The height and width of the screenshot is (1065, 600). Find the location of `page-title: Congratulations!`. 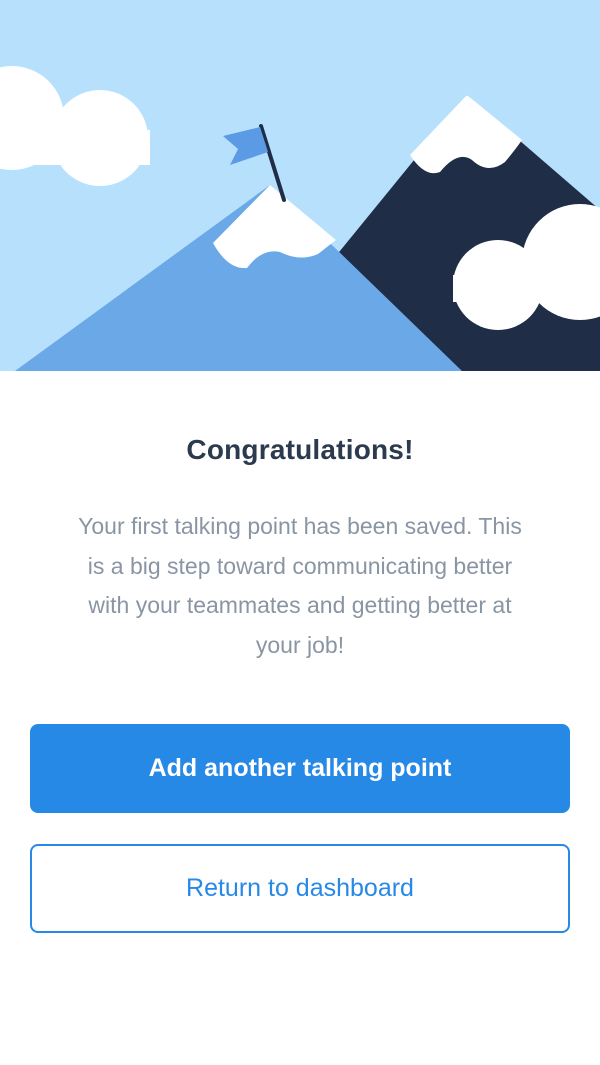

page-title: Congratulations! is located at coordinates (300, 449).